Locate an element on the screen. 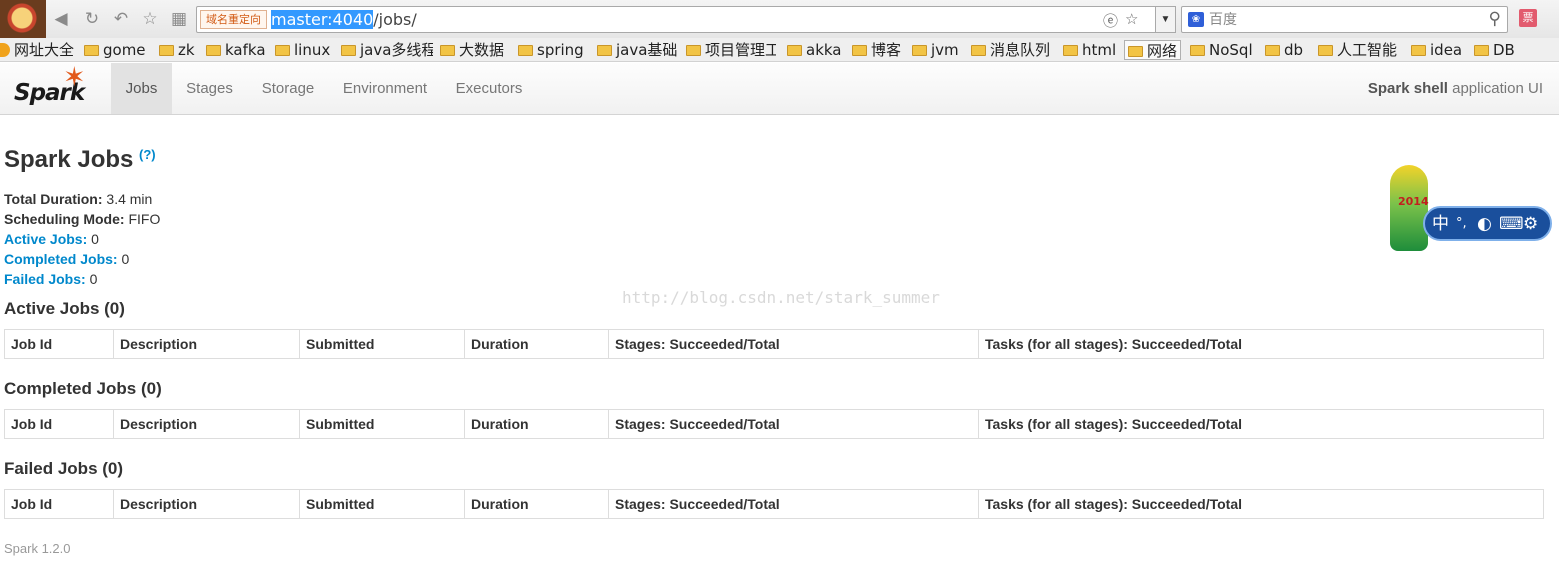  url-path: /jobs/ is located at coordinates (395, 19).